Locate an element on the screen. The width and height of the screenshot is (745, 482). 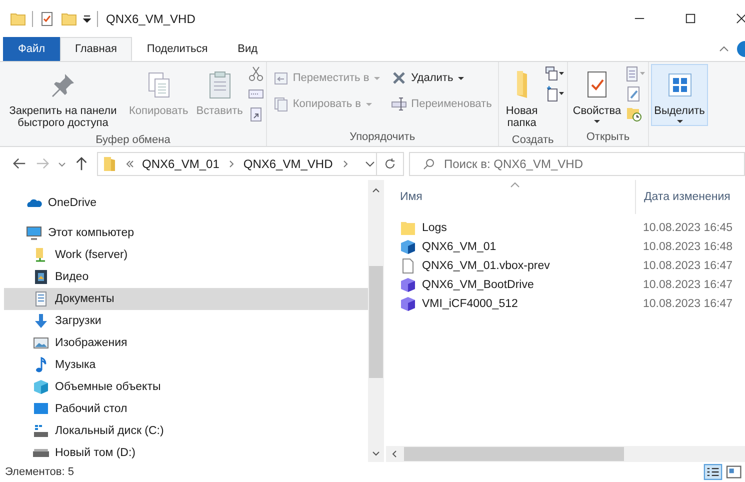
sort-caret-icon is located at coordinates (515, 185).